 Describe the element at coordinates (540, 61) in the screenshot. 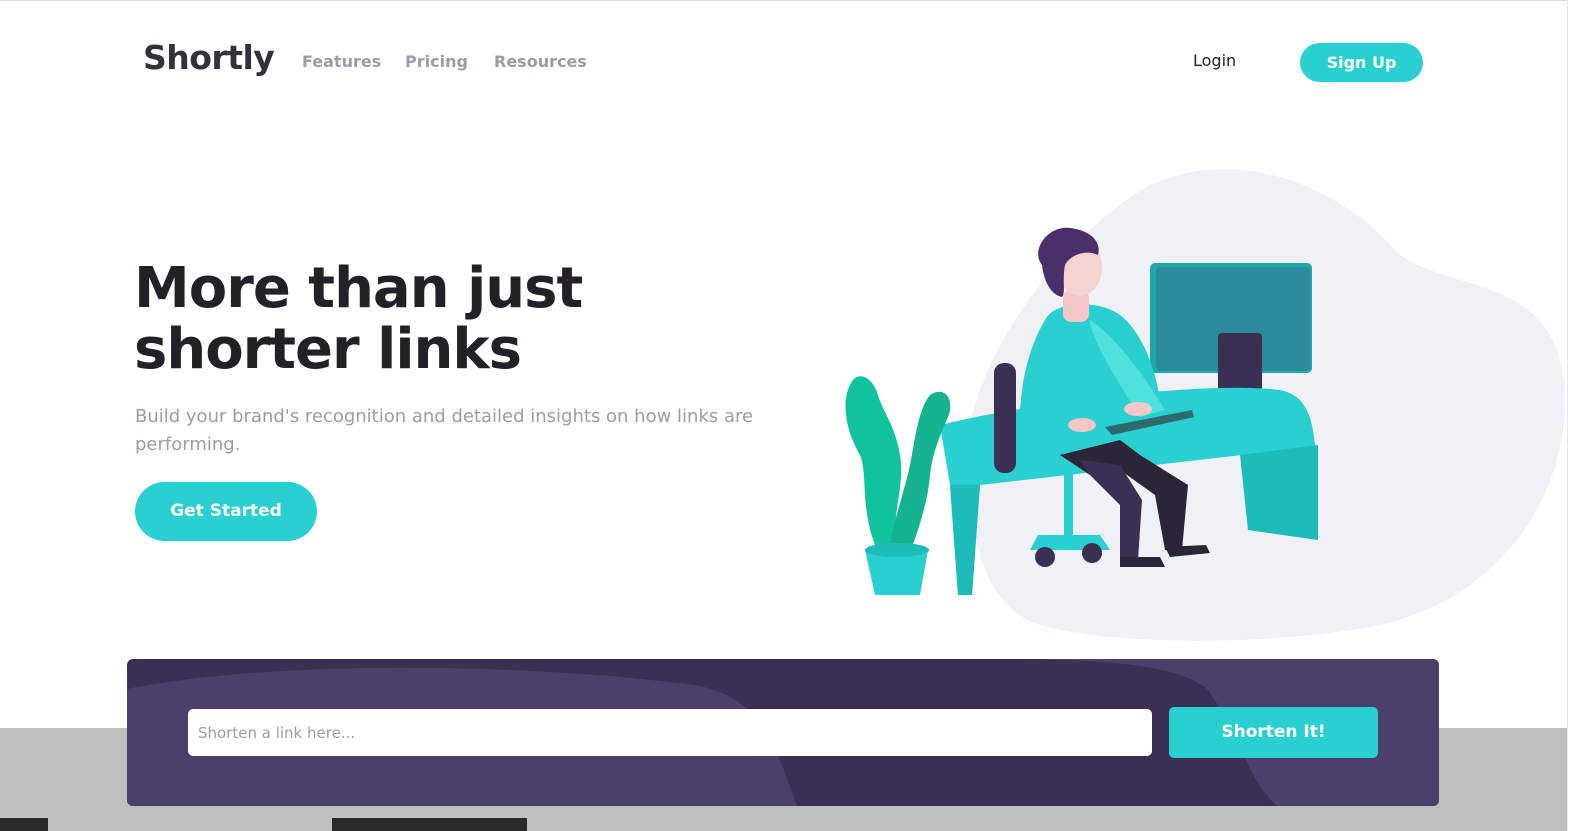

I see `nav-link-resources: Resources` at that location.